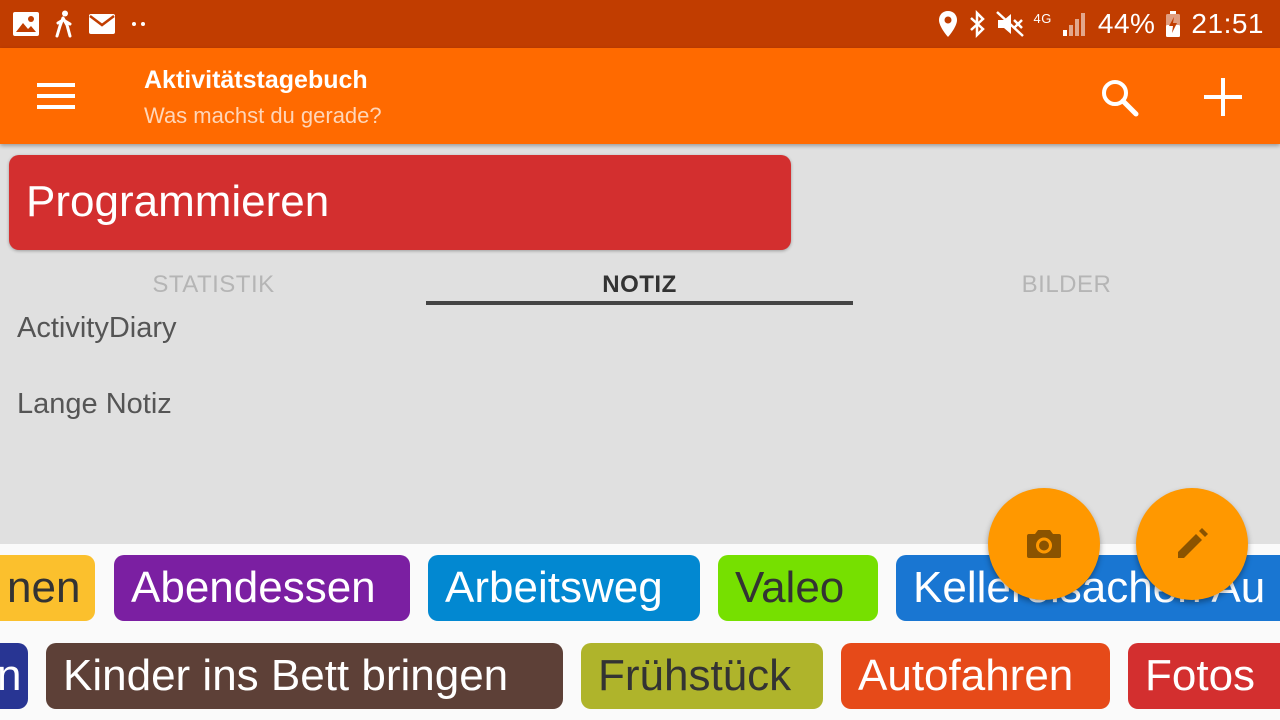 This screenshot has width=1280, height=720. I want to click on battery-percent: 44%, so click(1126, 23).